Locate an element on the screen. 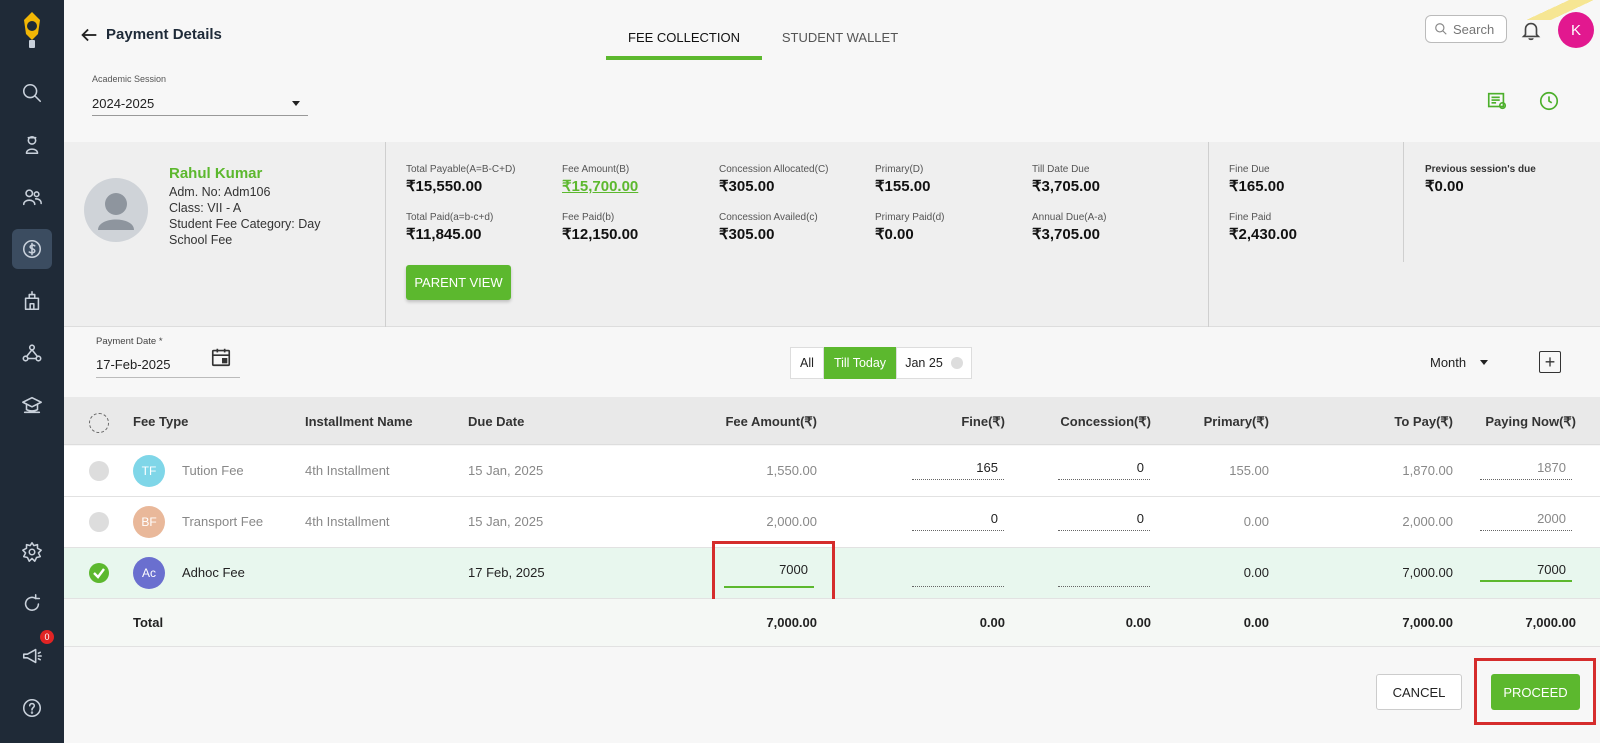  fee-amount: 1,550.00 is located at coordinates (791, 470).